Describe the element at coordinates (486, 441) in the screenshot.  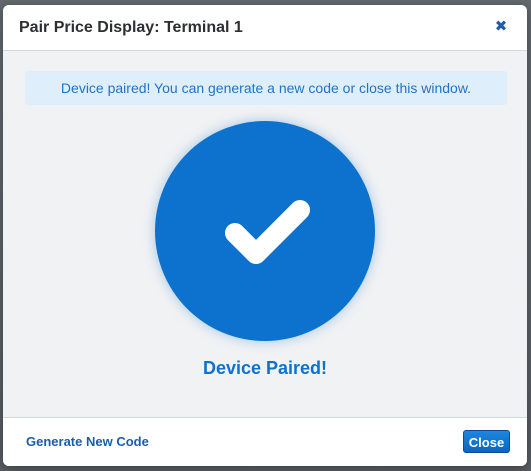
I see `close-button: Close` at that location.